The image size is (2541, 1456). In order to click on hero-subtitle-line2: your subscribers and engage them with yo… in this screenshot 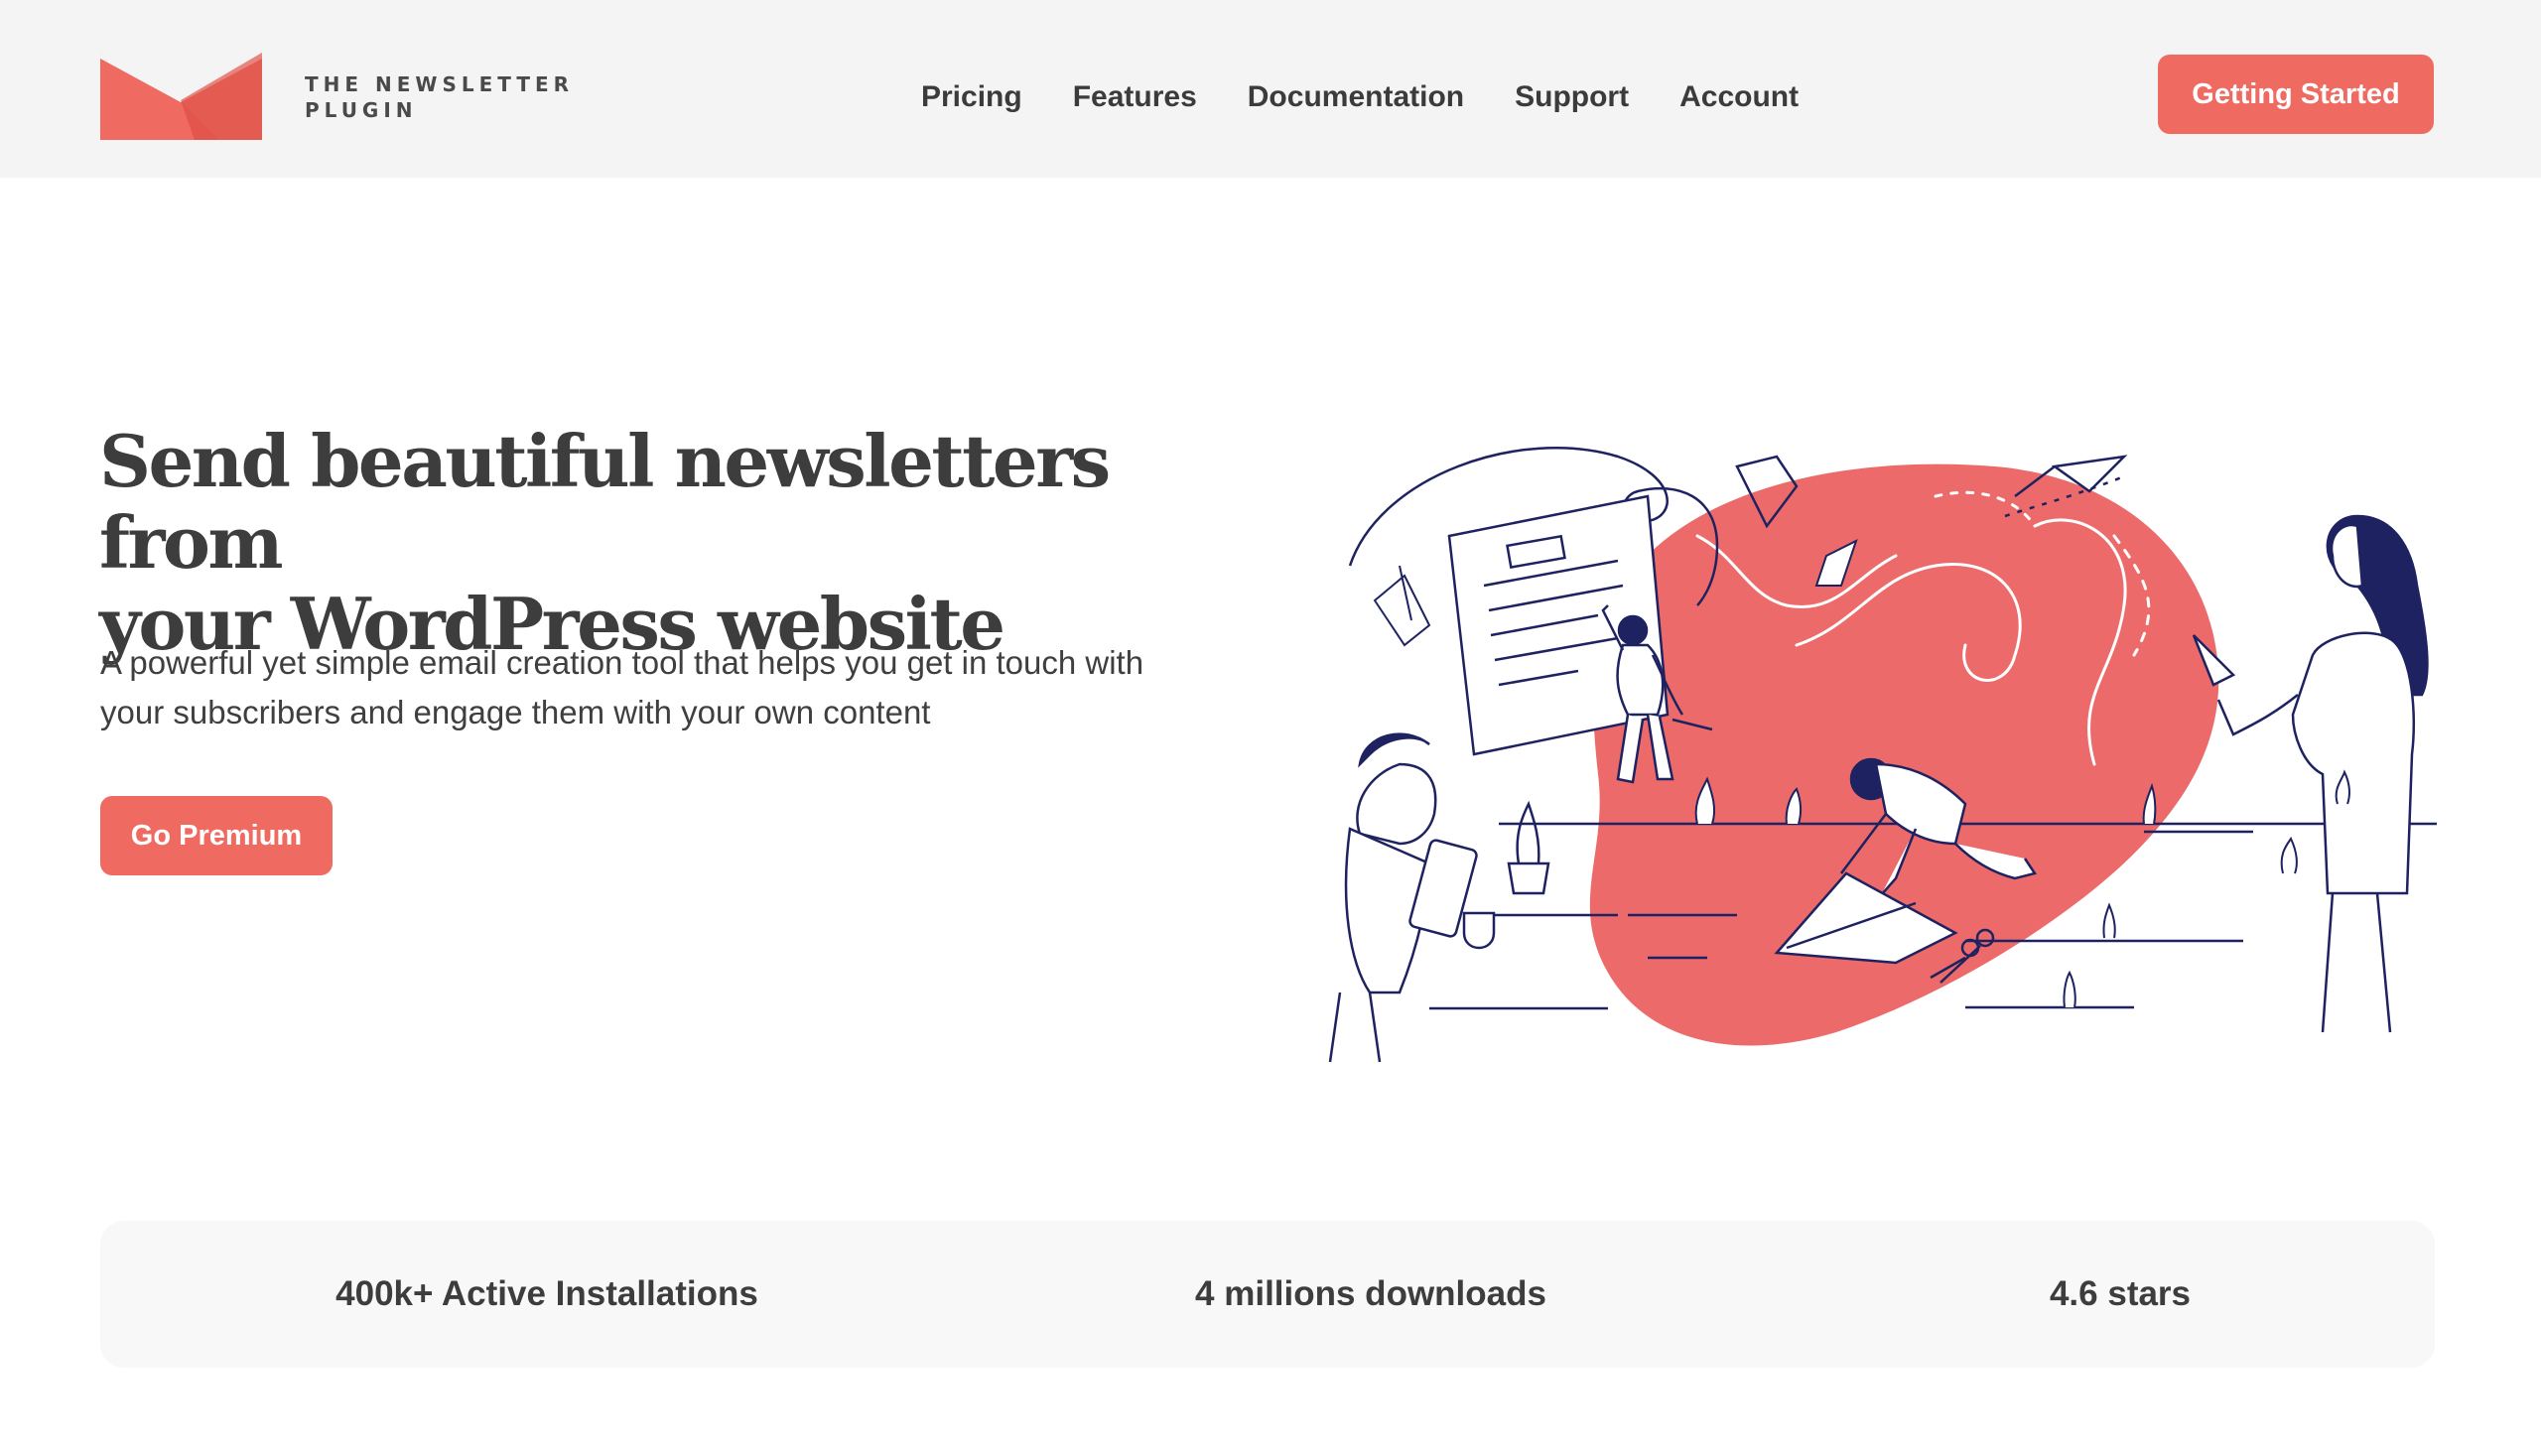, I will do `click(515, 712)`.